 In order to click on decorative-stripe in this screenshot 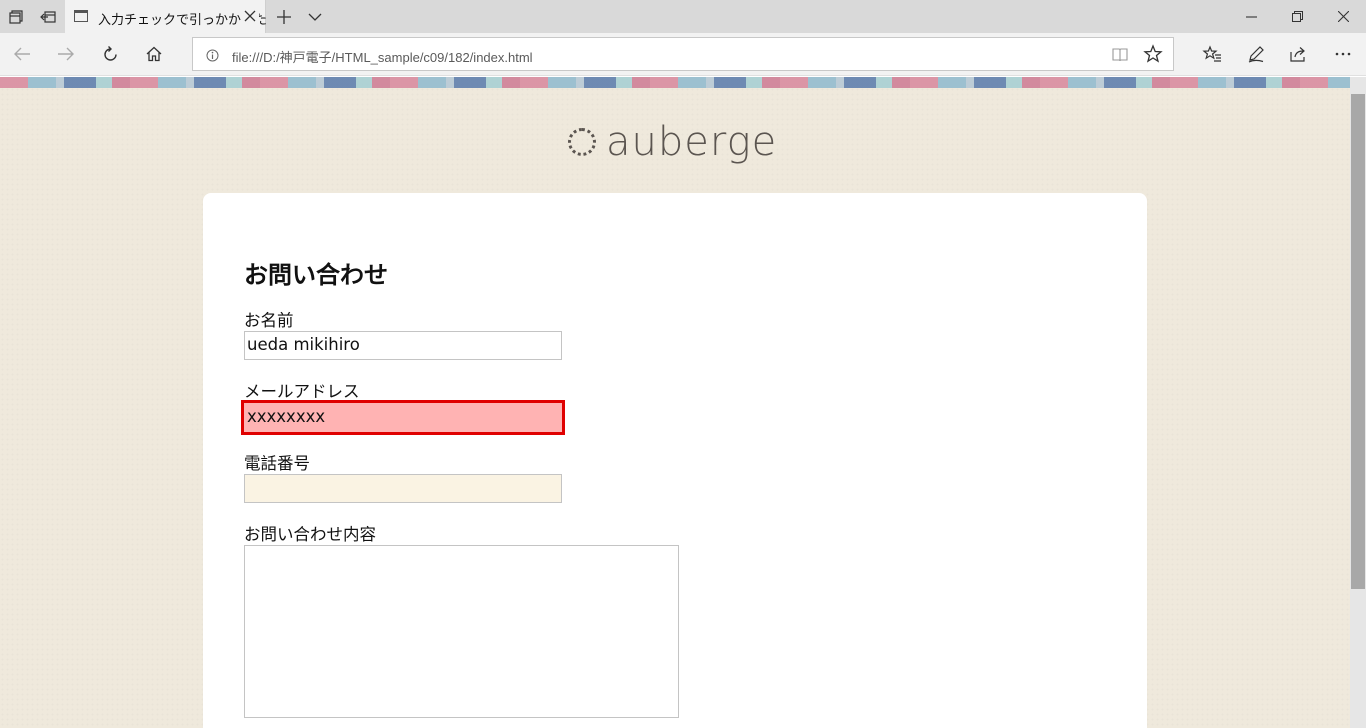, I will do `click(675, 82)`.